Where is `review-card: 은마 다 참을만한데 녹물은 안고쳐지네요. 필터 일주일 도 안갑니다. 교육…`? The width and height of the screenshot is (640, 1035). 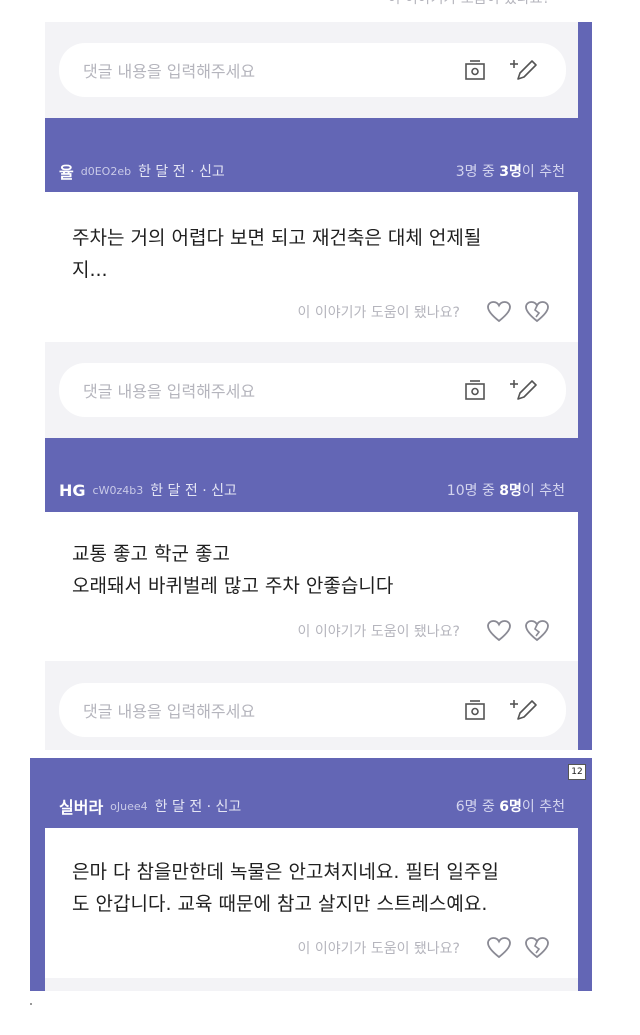
review-card: 은마 다 참을만한데 녹물은 안고쳐지네요. 필터 일주일 도 안갑니다. 교육… is located at coordinates (311, 903).